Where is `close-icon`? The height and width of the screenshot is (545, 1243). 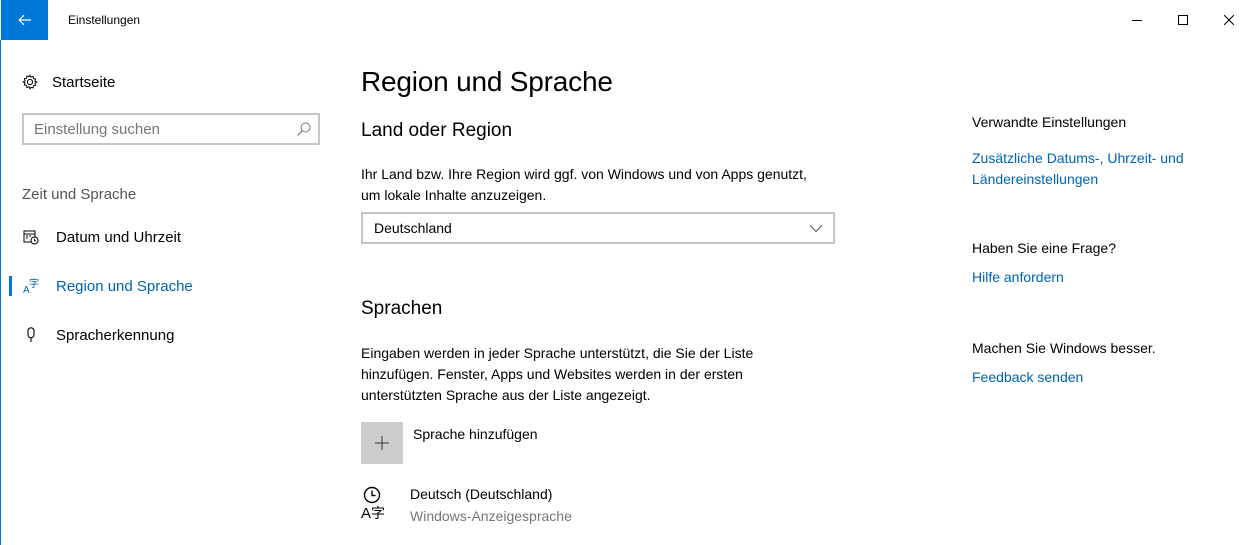 close-icon is located at coordinates (1229, 20).